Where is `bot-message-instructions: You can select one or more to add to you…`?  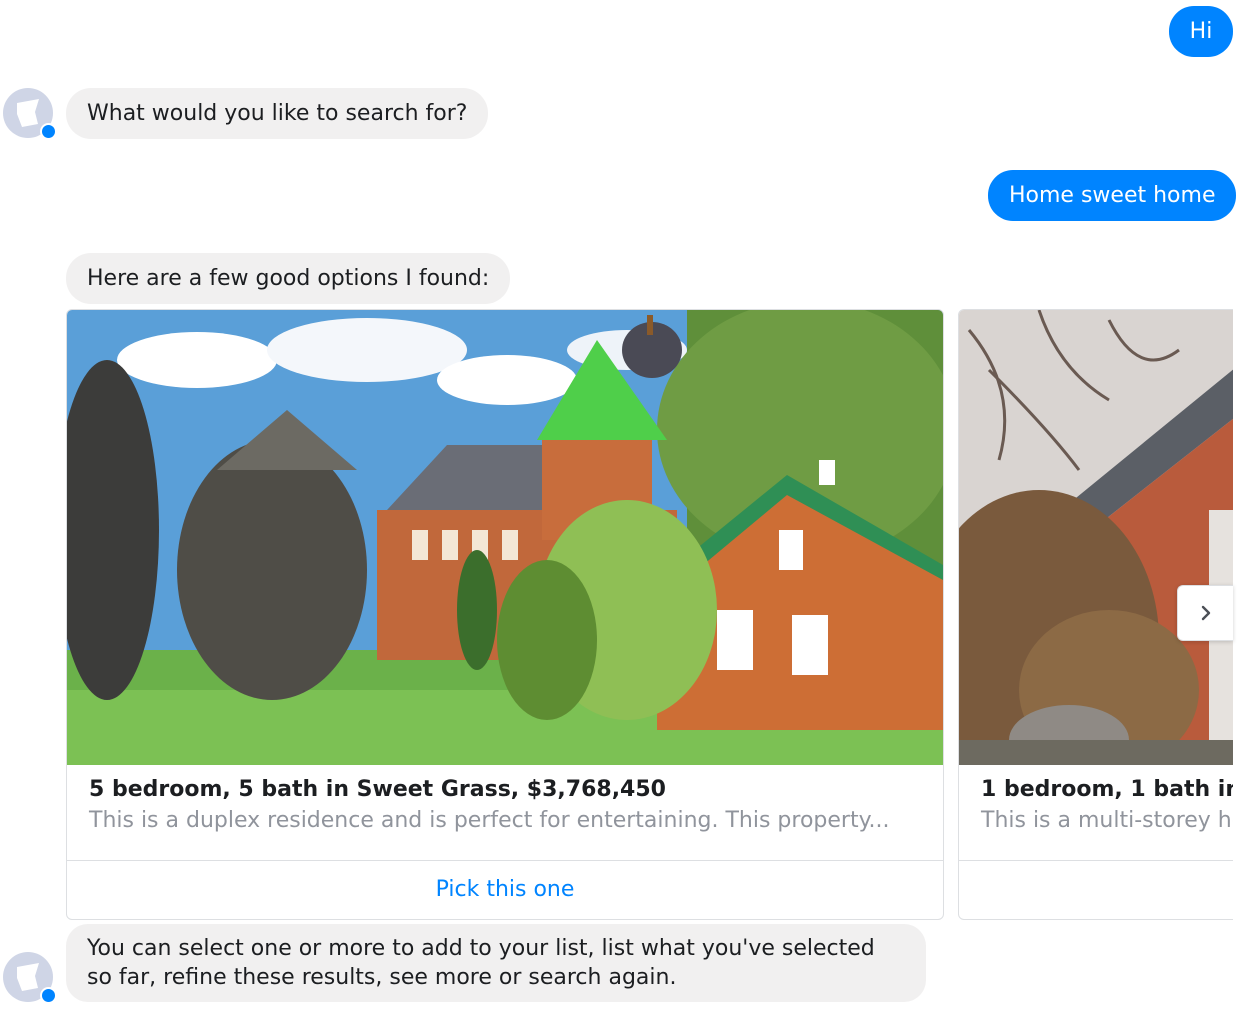
bot-message-instructions: You can select one or more to add to you… is located at coordinates (496, 963).